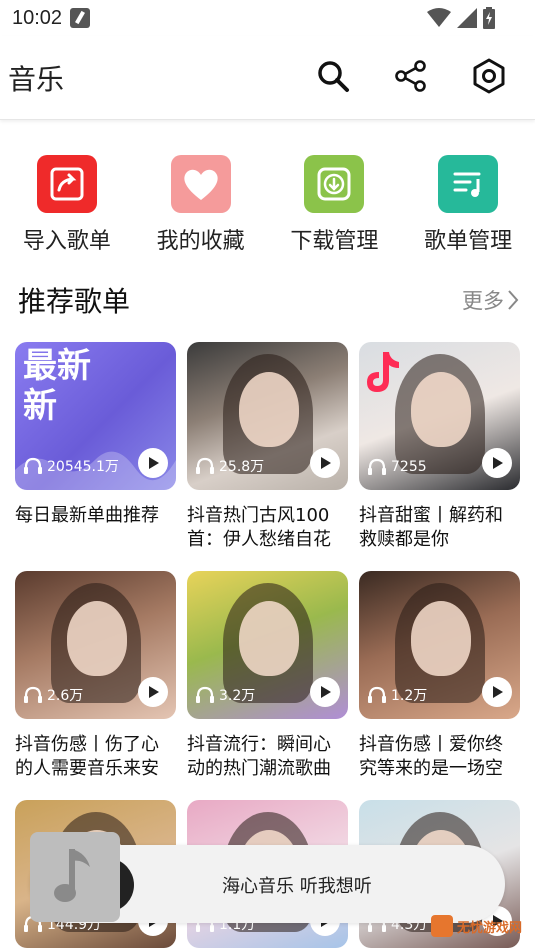 The width and height of the screenshot is (535, 951). I want to click on playlist-card: 25.8万 抖音热门古风100首：伊人愁绪自花, so click(267, 447).